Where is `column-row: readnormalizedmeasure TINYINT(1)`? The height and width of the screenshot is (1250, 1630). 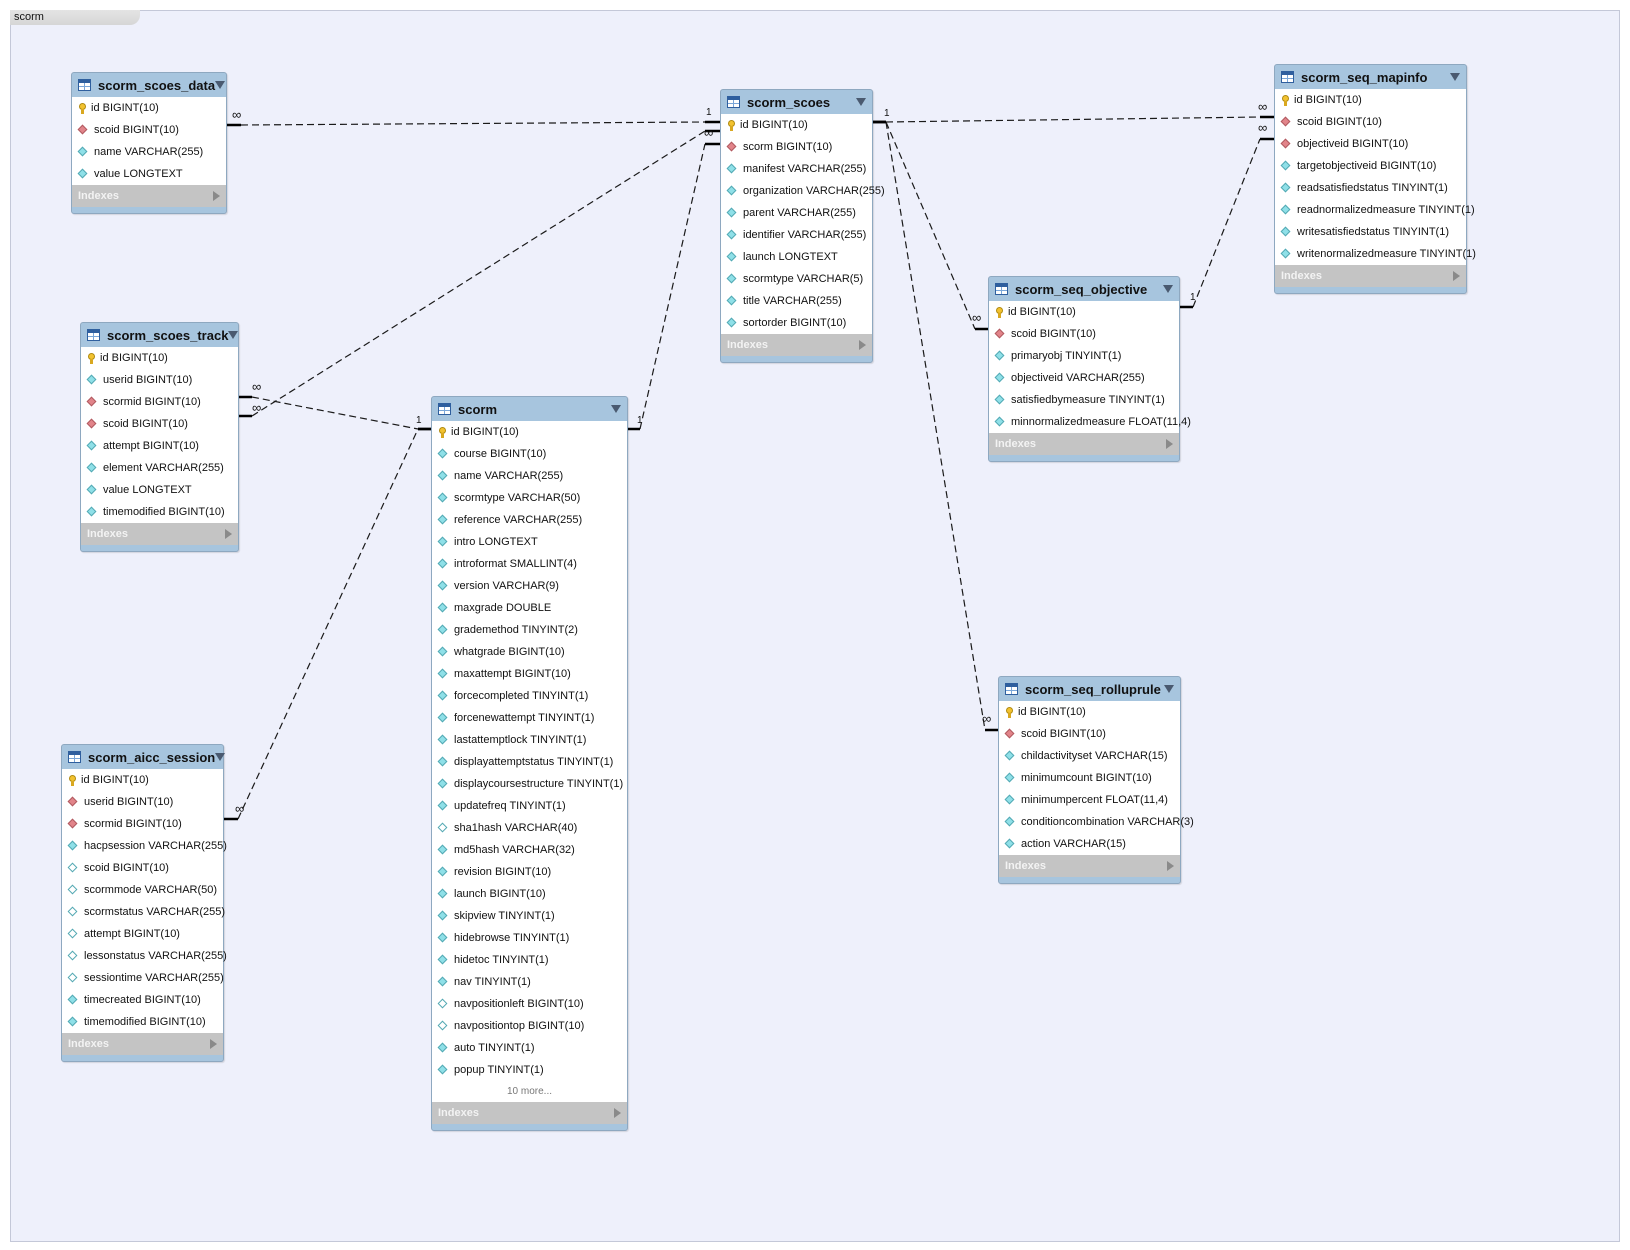 column-row: readnormalizedmeasure TINYINT(1) is located at coordinates (1375, 210).